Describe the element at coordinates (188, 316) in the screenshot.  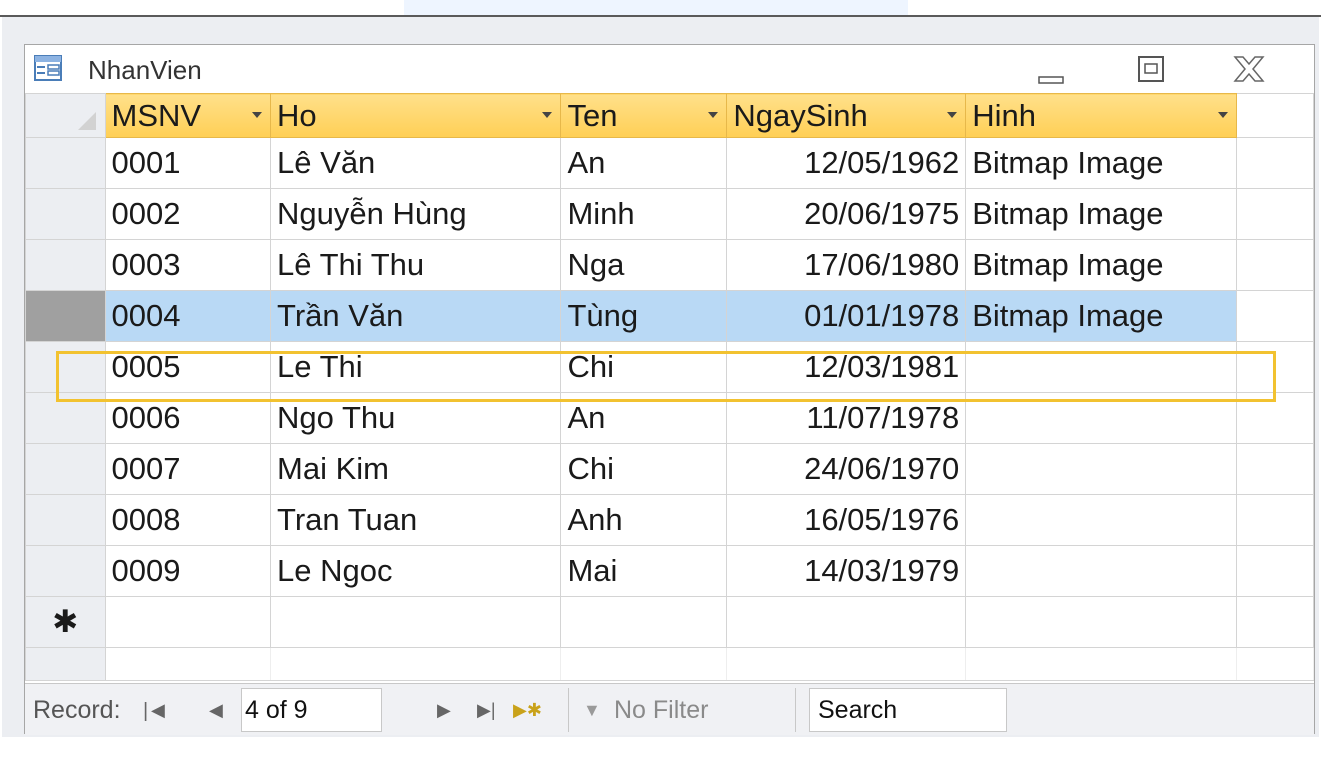
I see `cell-msnv: 0004` at that location.